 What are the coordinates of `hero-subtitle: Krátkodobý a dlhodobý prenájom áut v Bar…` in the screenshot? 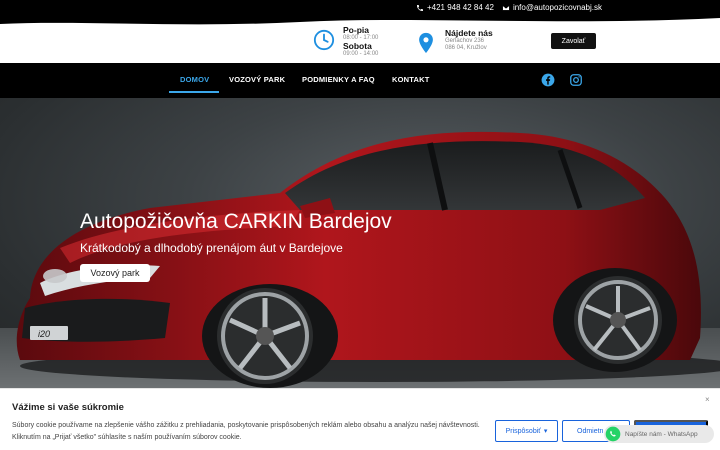 It's located at (211, 248).